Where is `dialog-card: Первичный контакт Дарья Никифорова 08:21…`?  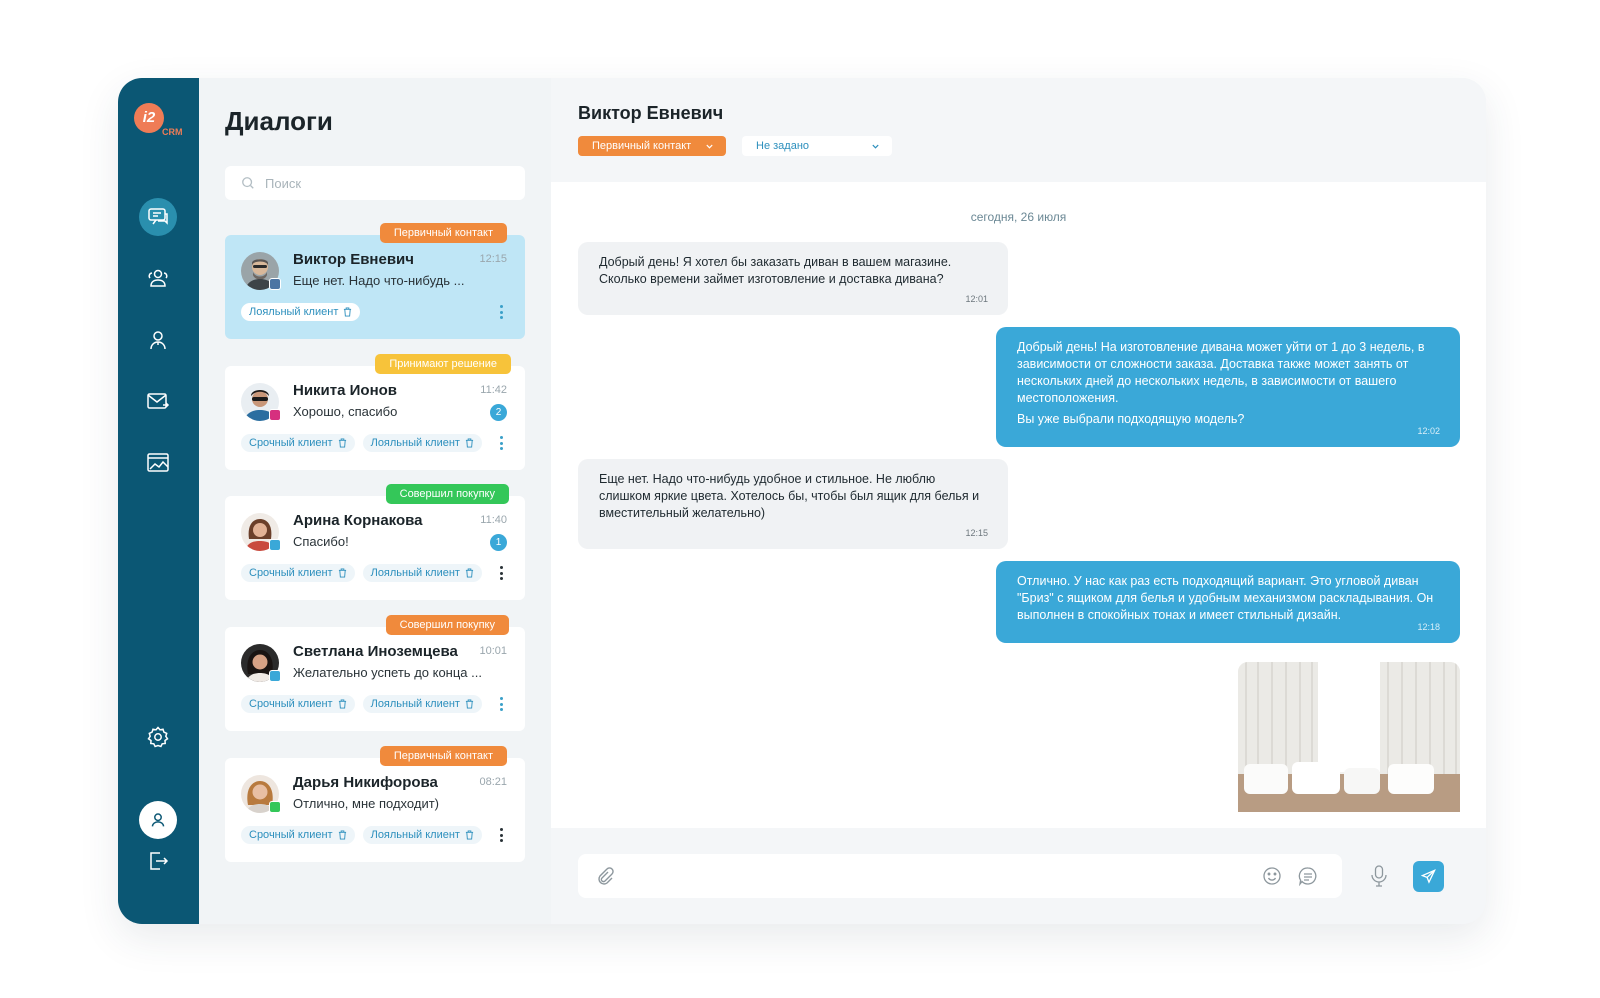 dialog-card: Первичный контакт Дарья Никифорова 08:21… is located at coordinates (375, 804).